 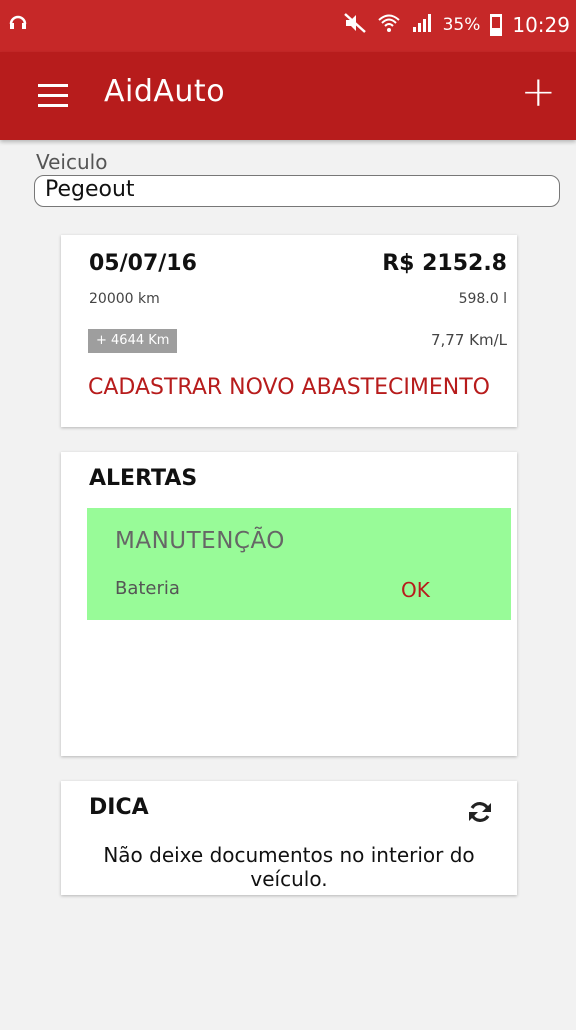 What do you see at coordinates (496, 25) in the screenshot?
I see `battery-icon` at bounding box center [496, 25].